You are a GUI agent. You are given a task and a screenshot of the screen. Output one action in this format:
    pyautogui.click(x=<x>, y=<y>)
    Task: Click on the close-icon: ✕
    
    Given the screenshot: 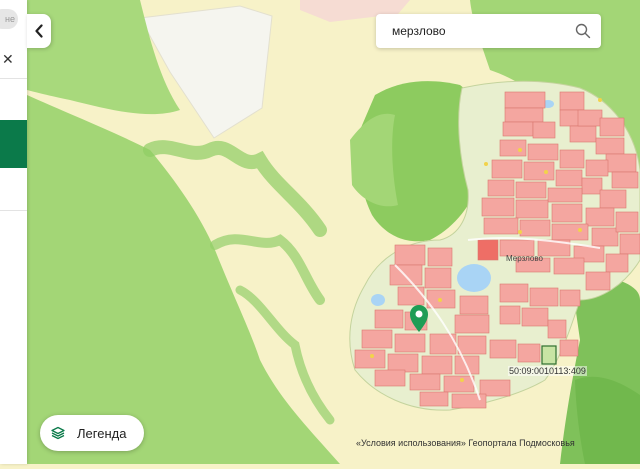 What is the action you would take?
    pyautogui.click(x=8, y=59)
    